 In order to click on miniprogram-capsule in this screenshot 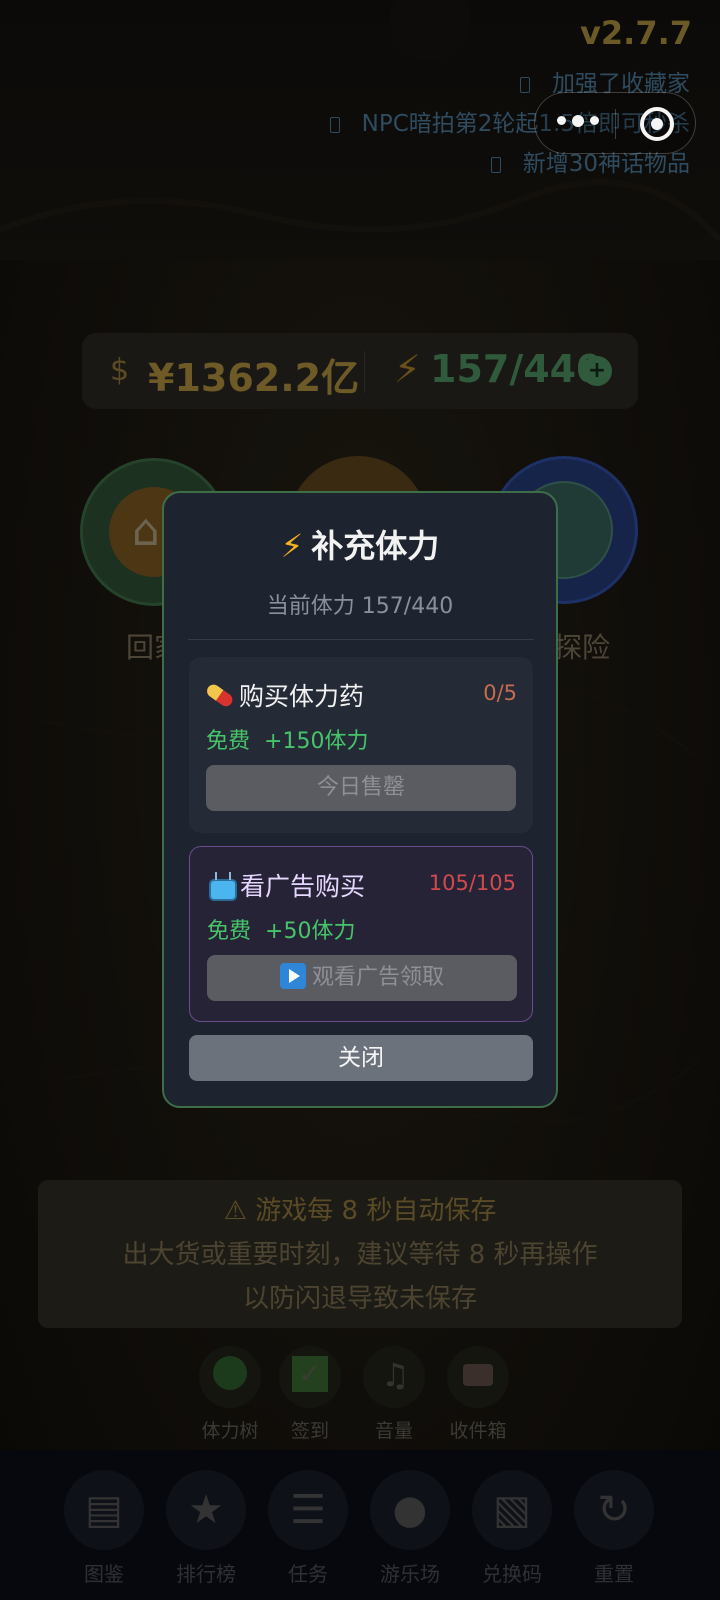, I will do `click(615, 123)`.